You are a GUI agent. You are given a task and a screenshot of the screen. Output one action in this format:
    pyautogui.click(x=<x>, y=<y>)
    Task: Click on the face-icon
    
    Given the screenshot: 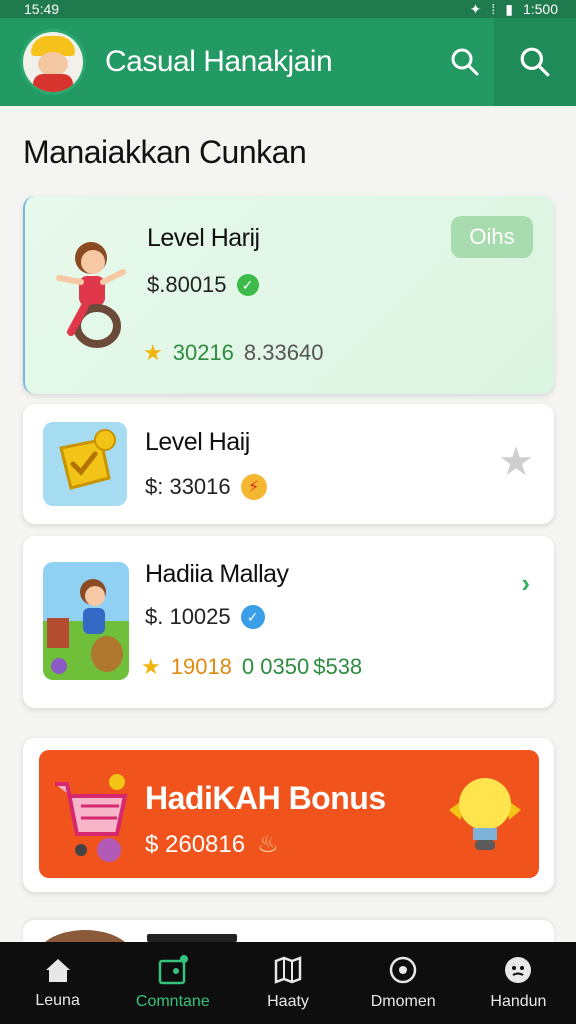 What is the action you would take?
    pyautogui.click(x=518, y=970)
    